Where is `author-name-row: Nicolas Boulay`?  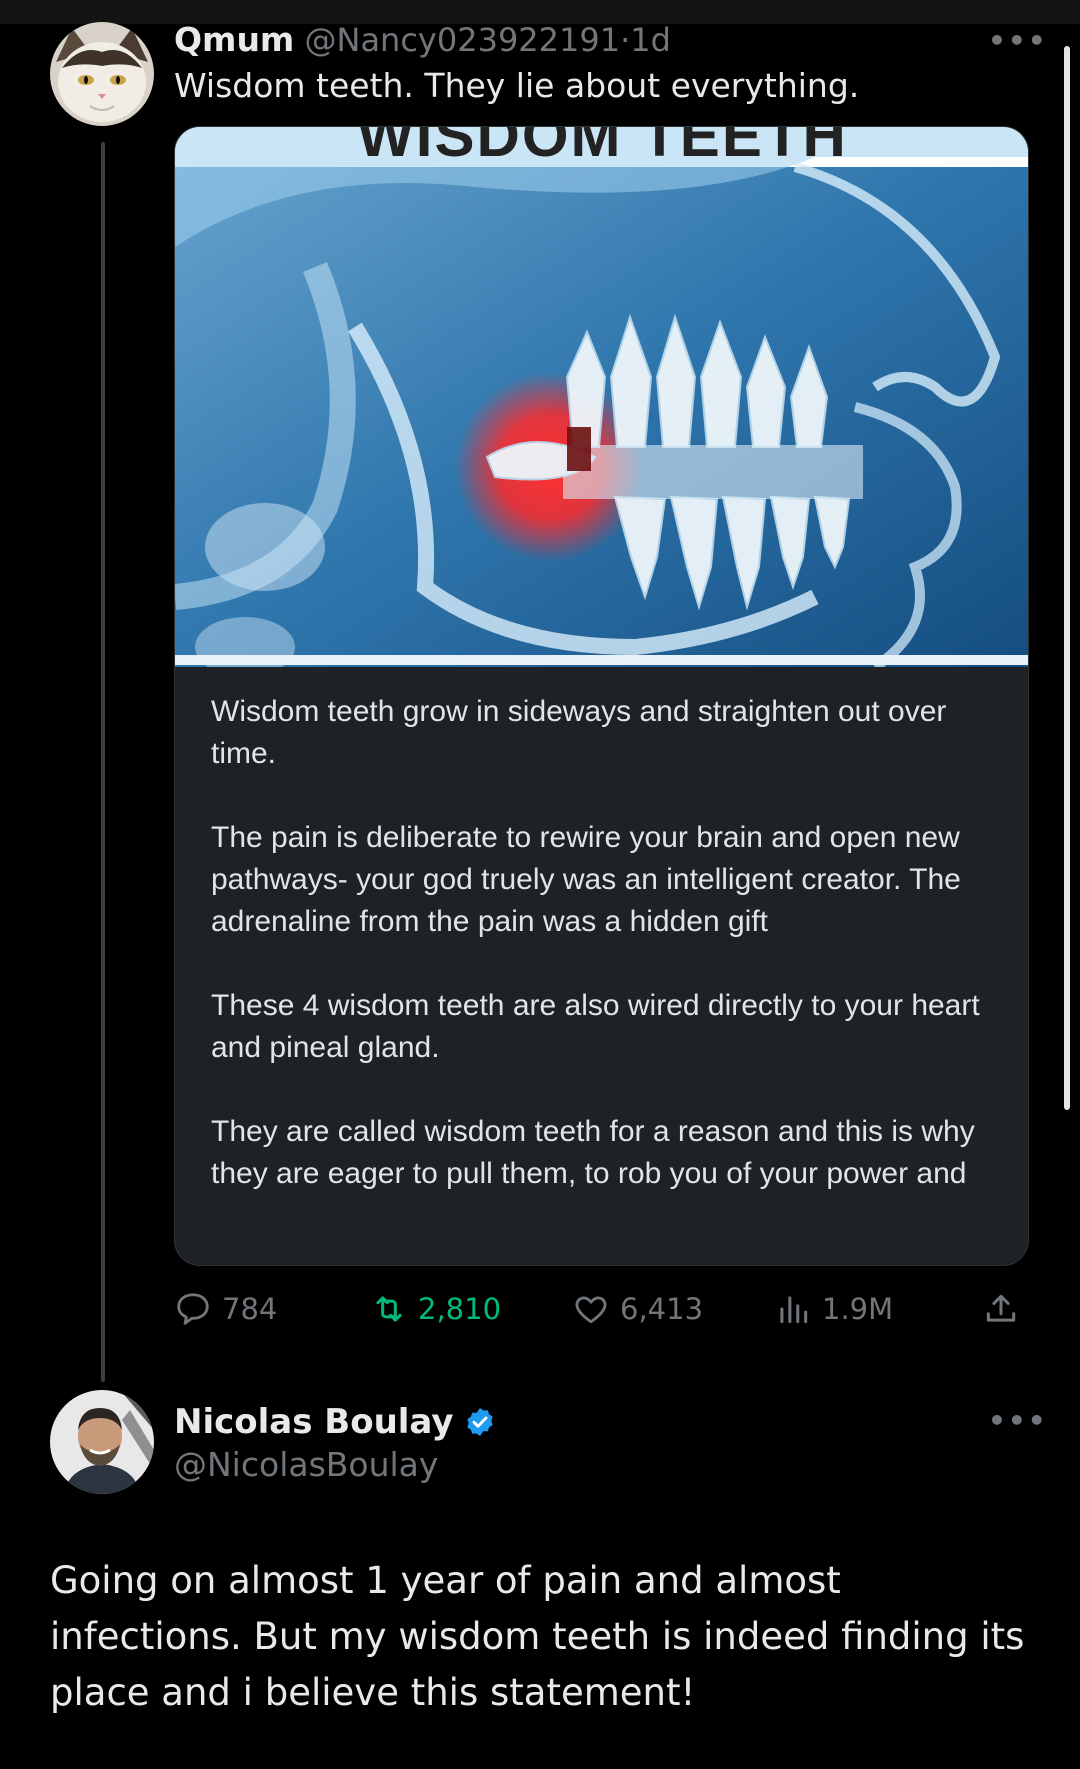
author-name-row: Nicolas Boulay is located at coordinates (335, 1422).